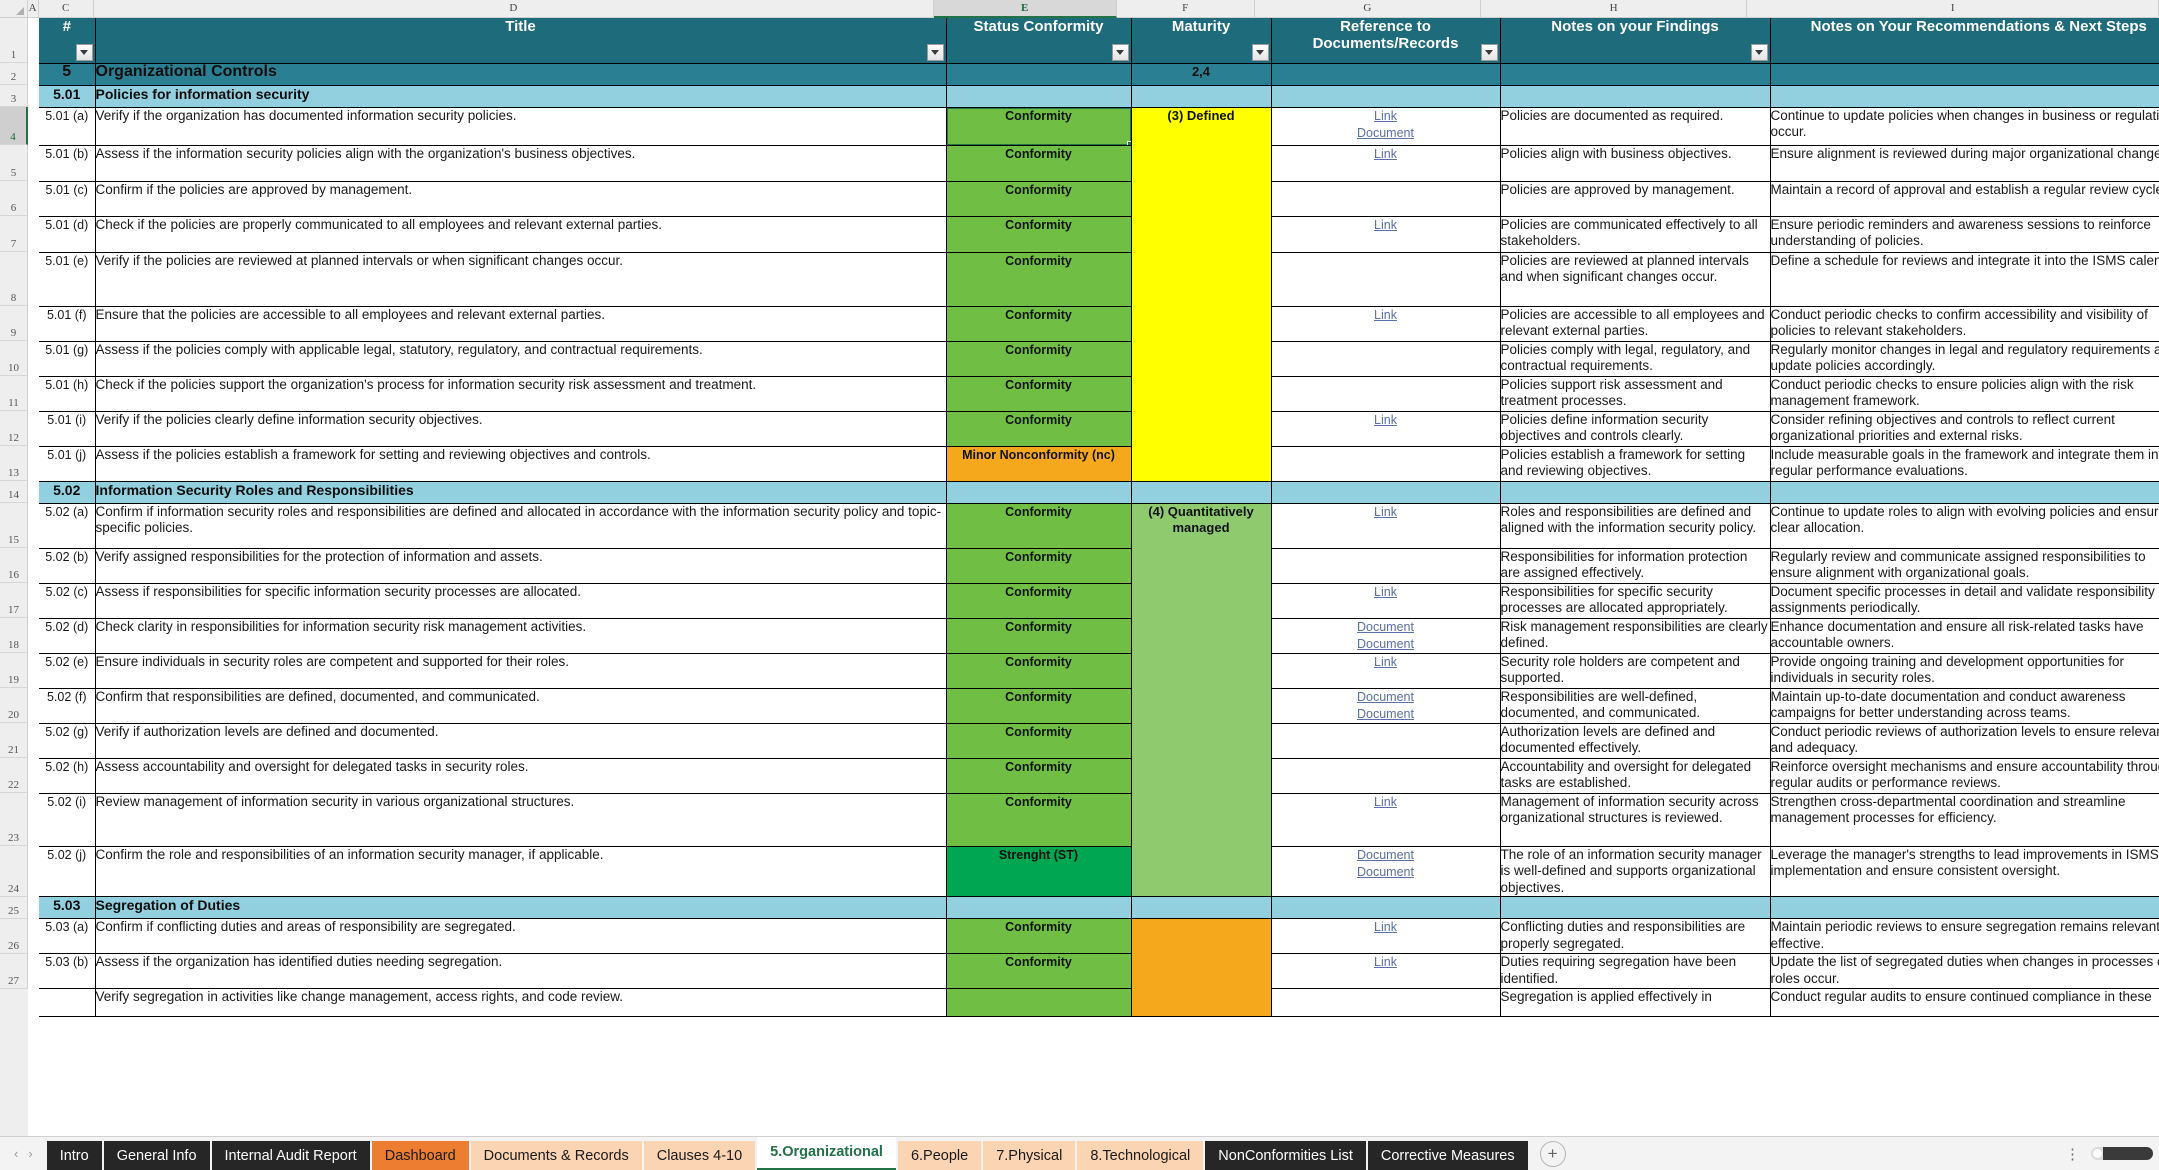 This screenshot has height=1170, width=2159. Describe the element at coordinates (1039, 492) in the screenshot. I see `subsection-status` at that location.